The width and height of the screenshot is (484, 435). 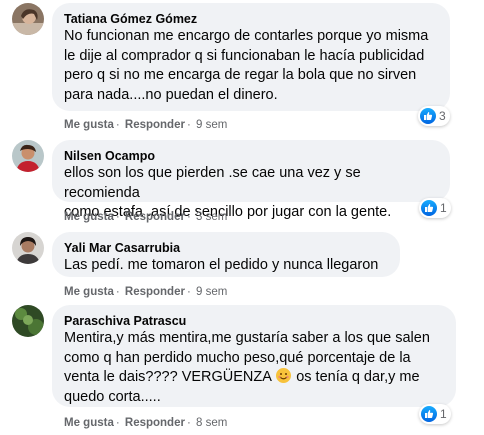 I want to click on comment-author: Nilsen Ocampo, so click(x=251, y=156).